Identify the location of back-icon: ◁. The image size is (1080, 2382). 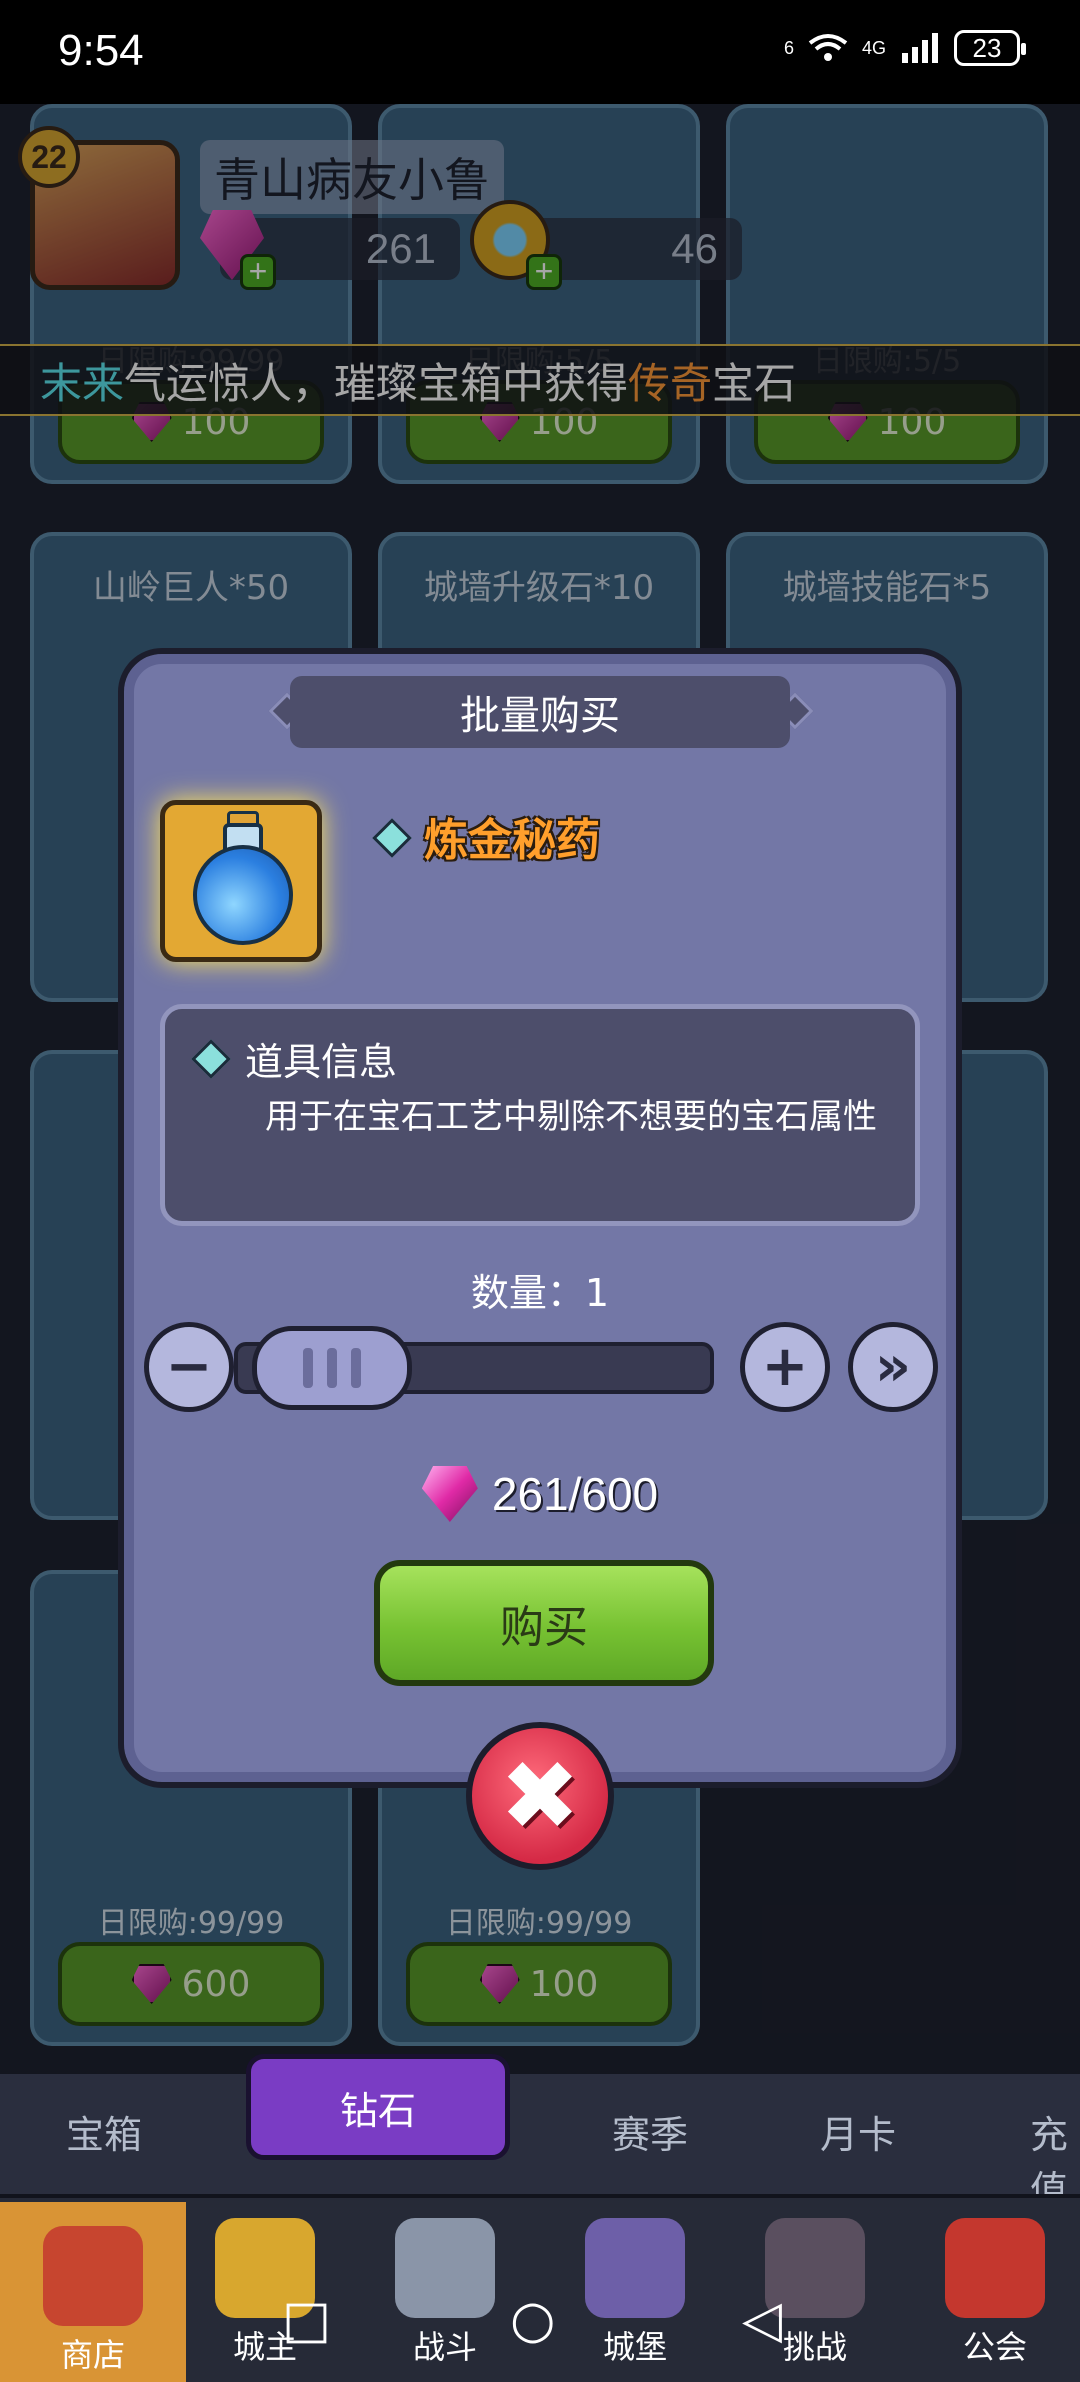
(762, 2320).